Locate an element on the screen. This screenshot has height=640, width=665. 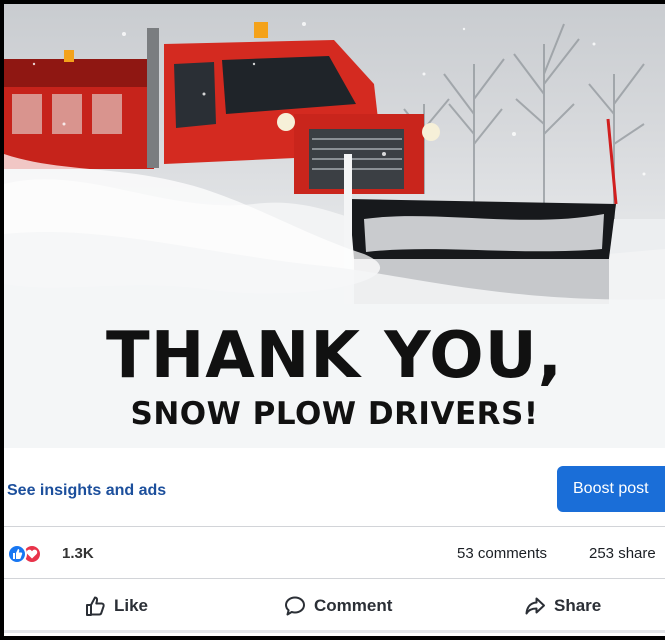
engagement-stats: 1.3K 53 comments 253 share is located at coordinates (334, 553).